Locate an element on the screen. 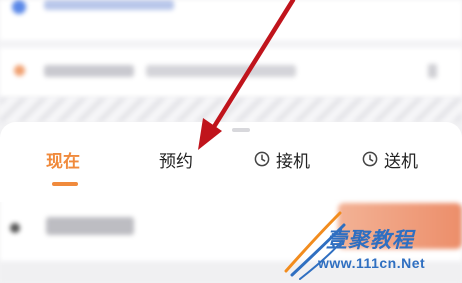 This screenshot has height=283, width=462. blurred-map is located at coordinates (231, 110).